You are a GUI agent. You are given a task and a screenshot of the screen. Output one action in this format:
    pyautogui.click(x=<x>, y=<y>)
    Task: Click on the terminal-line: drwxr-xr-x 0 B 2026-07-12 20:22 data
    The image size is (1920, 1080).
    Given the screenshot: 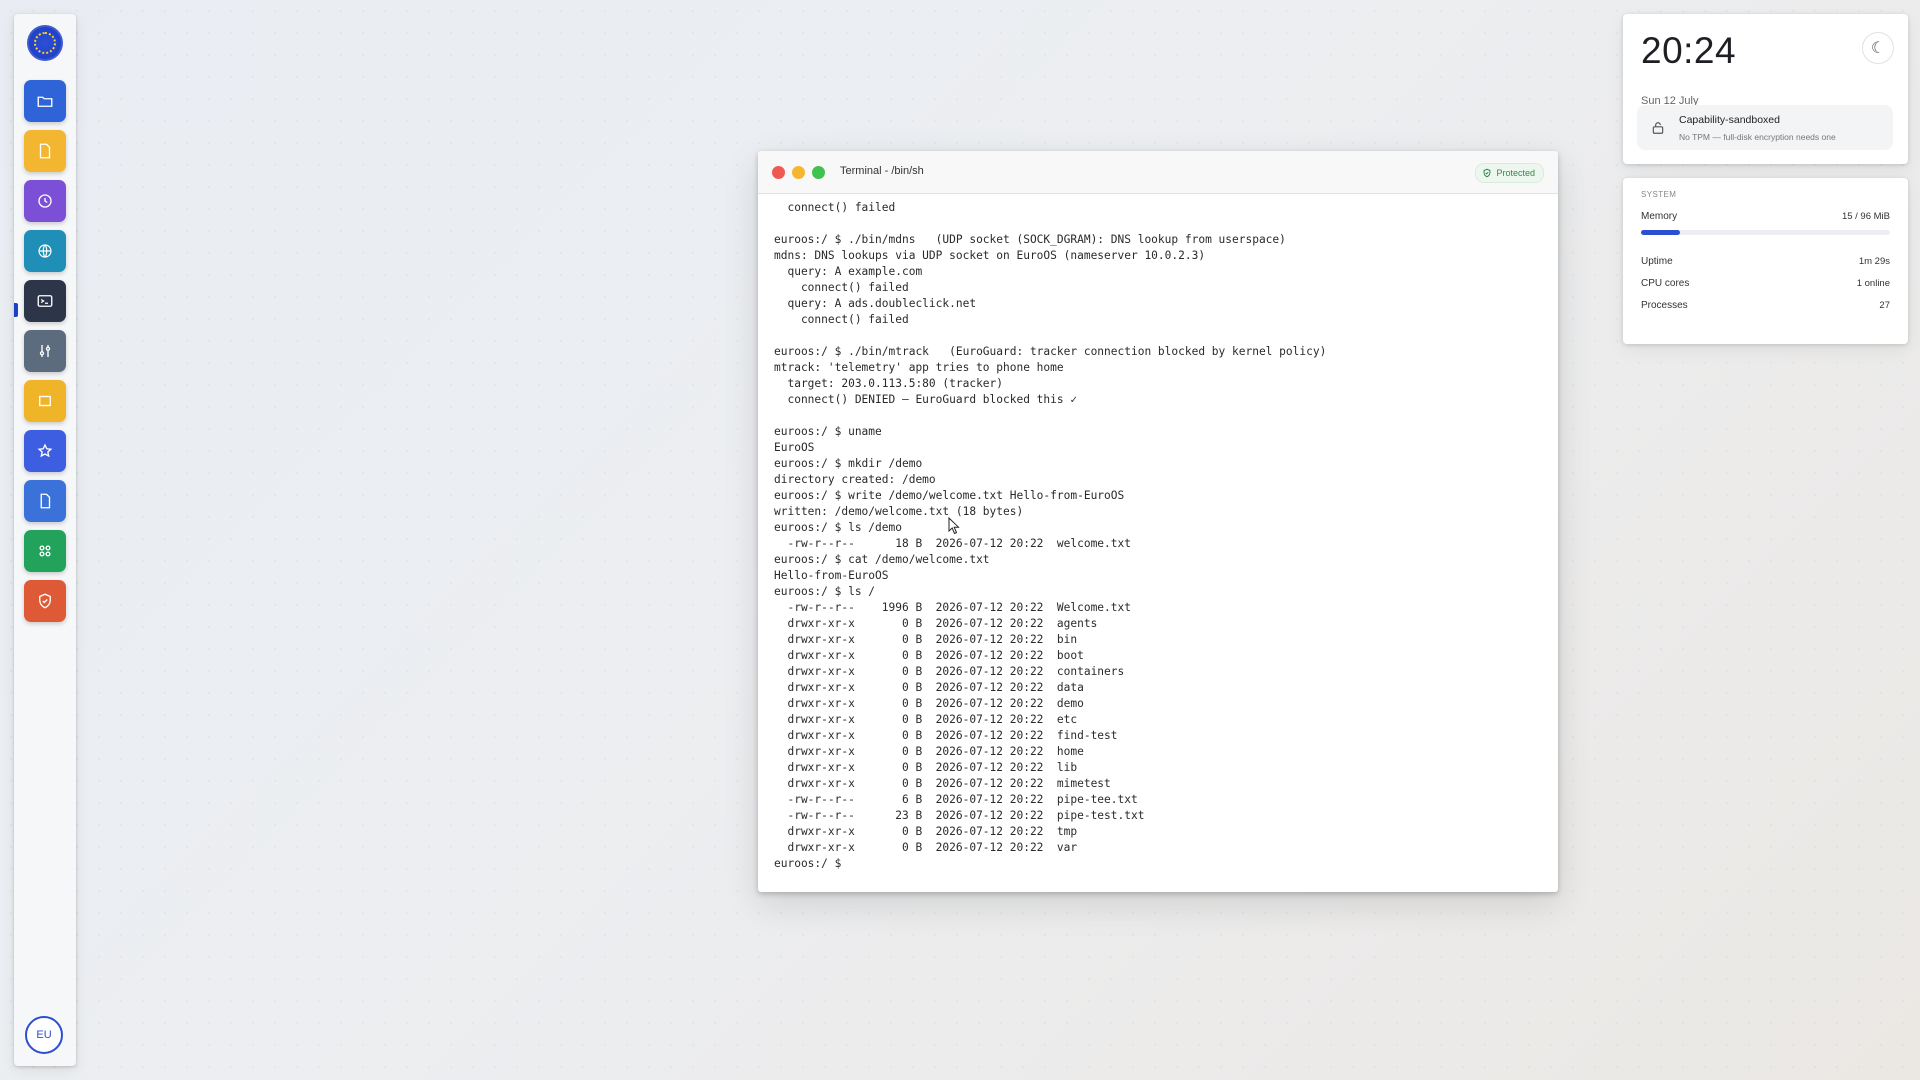 What is the action you would take?
    pyautogui.click(x=929, y=687)
    